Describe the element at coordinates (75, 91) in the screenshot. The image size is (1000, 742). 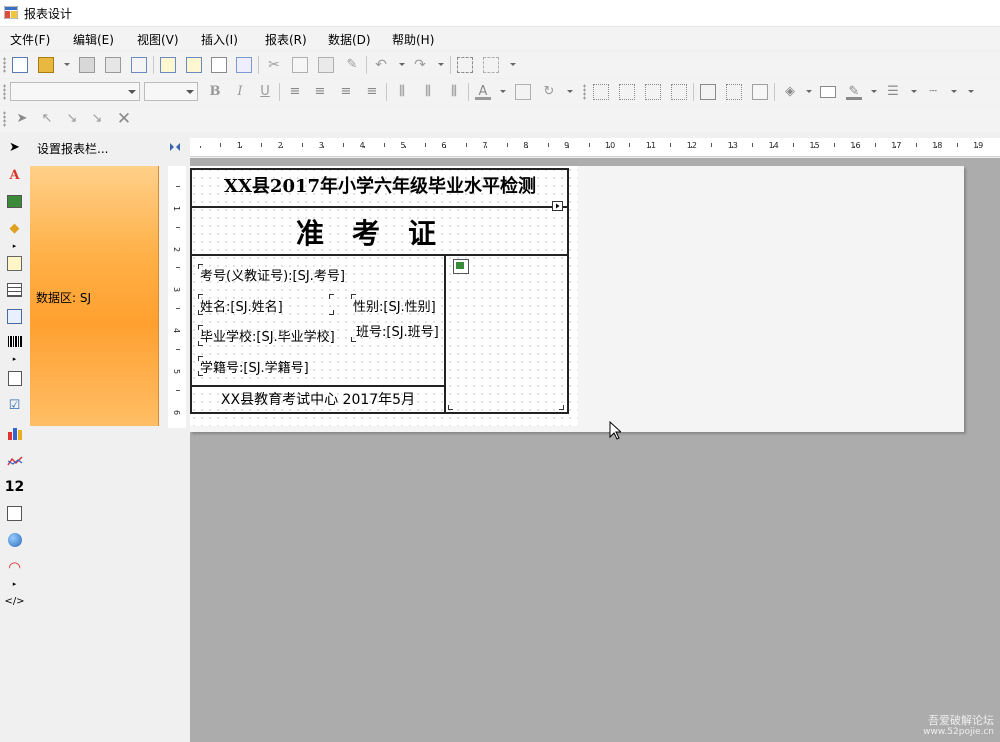
I see `font-name-combo` at that location.